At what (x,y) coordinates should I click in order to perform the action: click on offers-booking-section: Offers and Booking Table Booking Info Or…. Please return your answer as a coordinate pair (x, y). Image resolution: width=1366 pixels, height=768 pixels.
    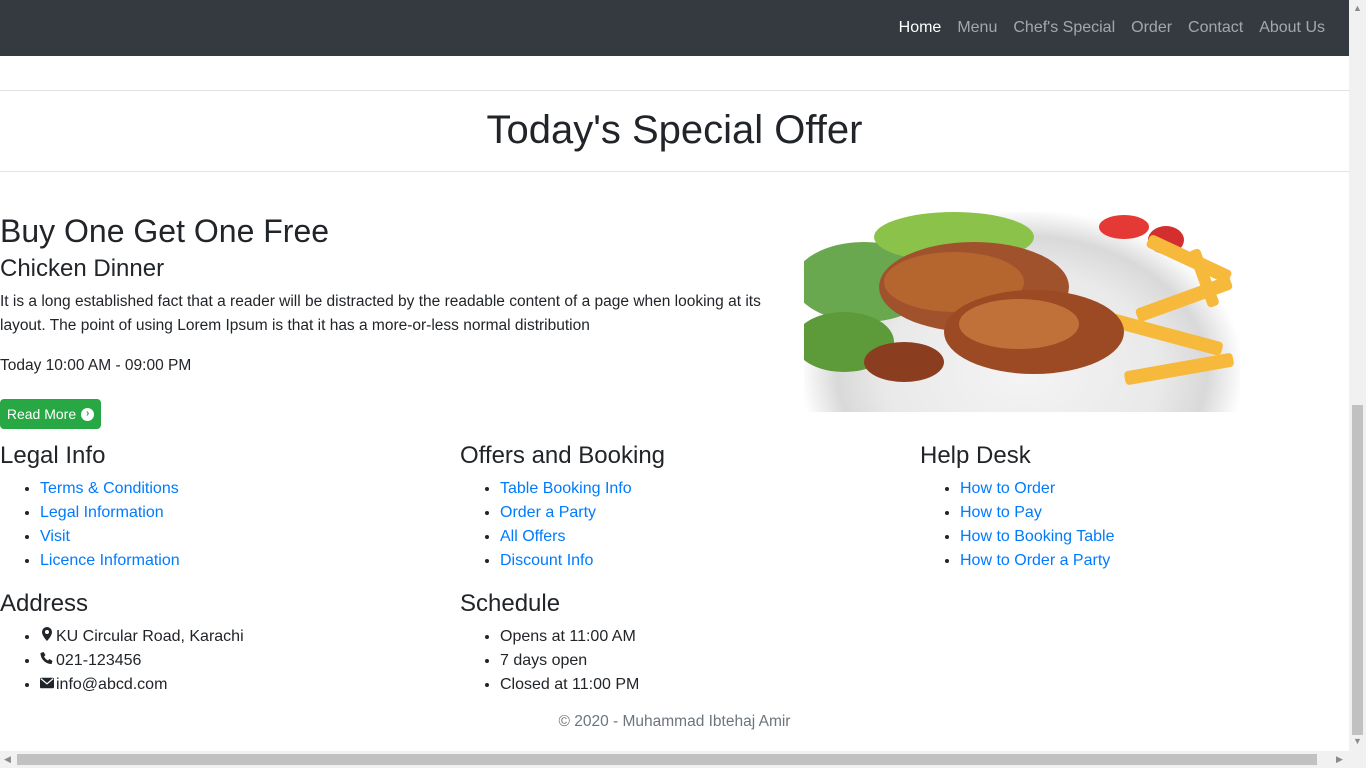
    Looking at the image, I should click on (562, 507).